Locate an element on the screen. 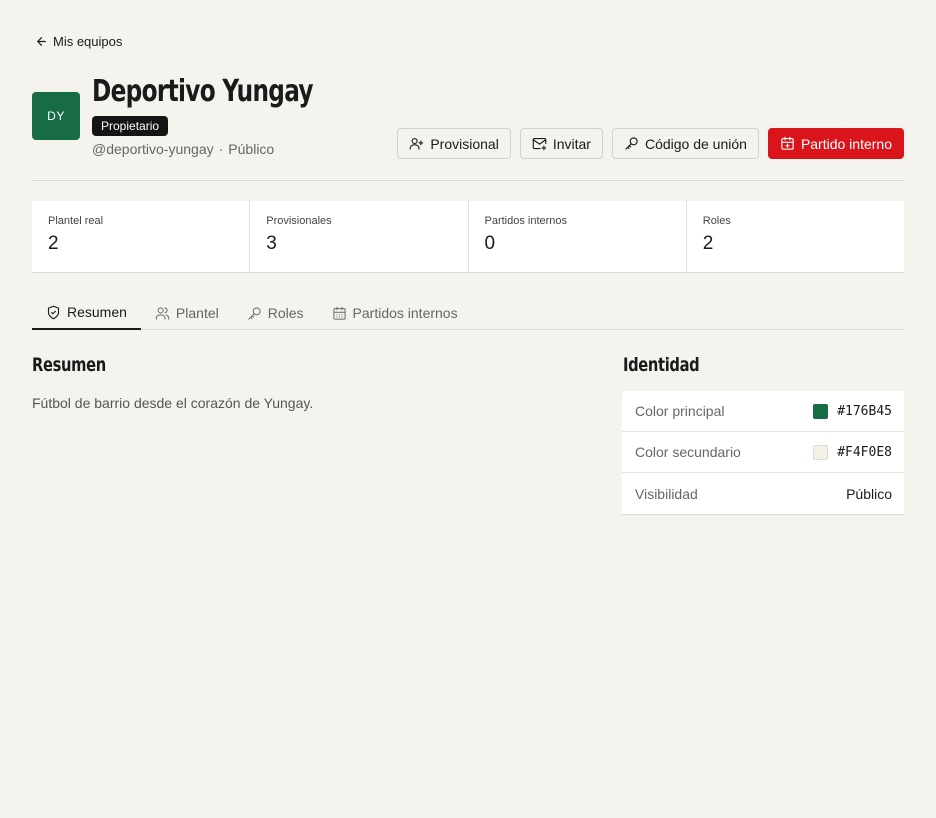 This screenshot has width=936, height=818. stat-value: 0 is located at coordinates (490, 243).